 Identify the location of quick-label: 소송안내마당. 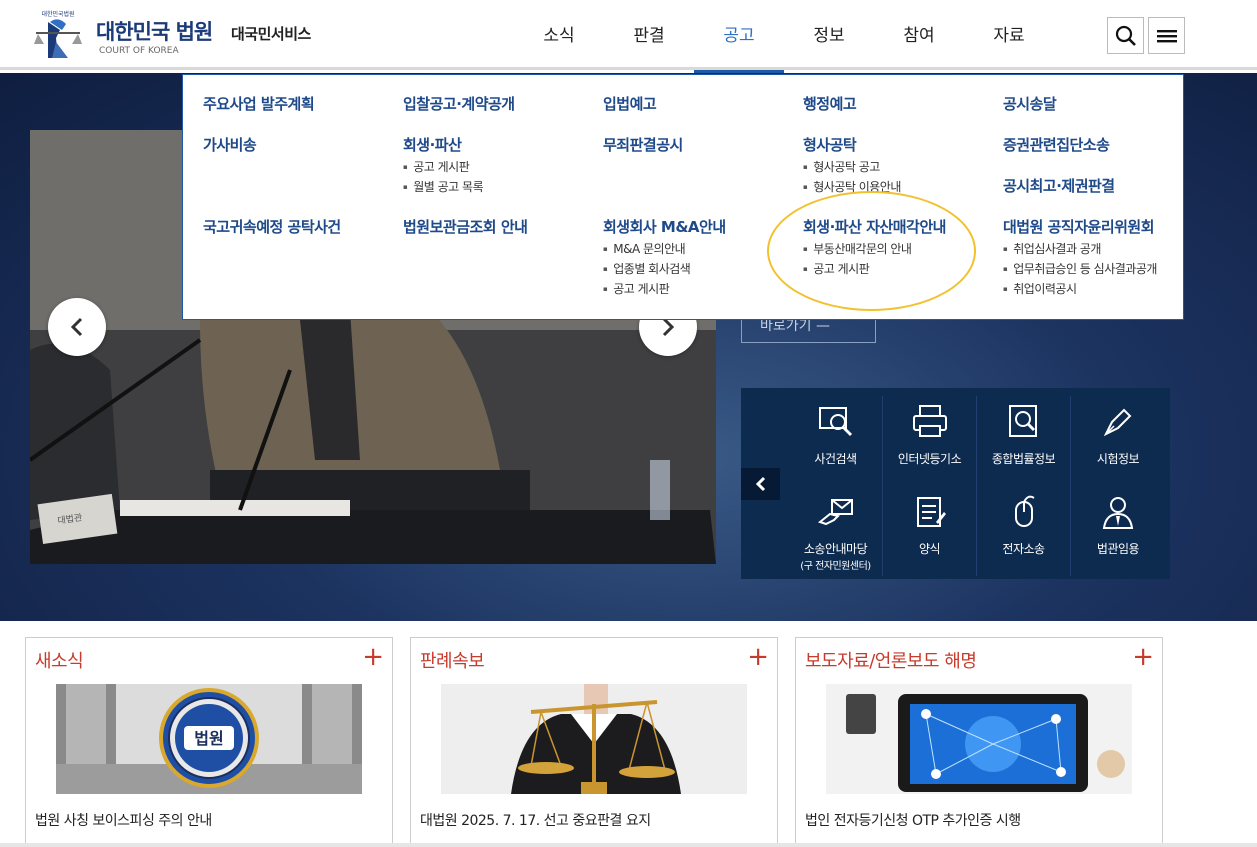
(835, 549).